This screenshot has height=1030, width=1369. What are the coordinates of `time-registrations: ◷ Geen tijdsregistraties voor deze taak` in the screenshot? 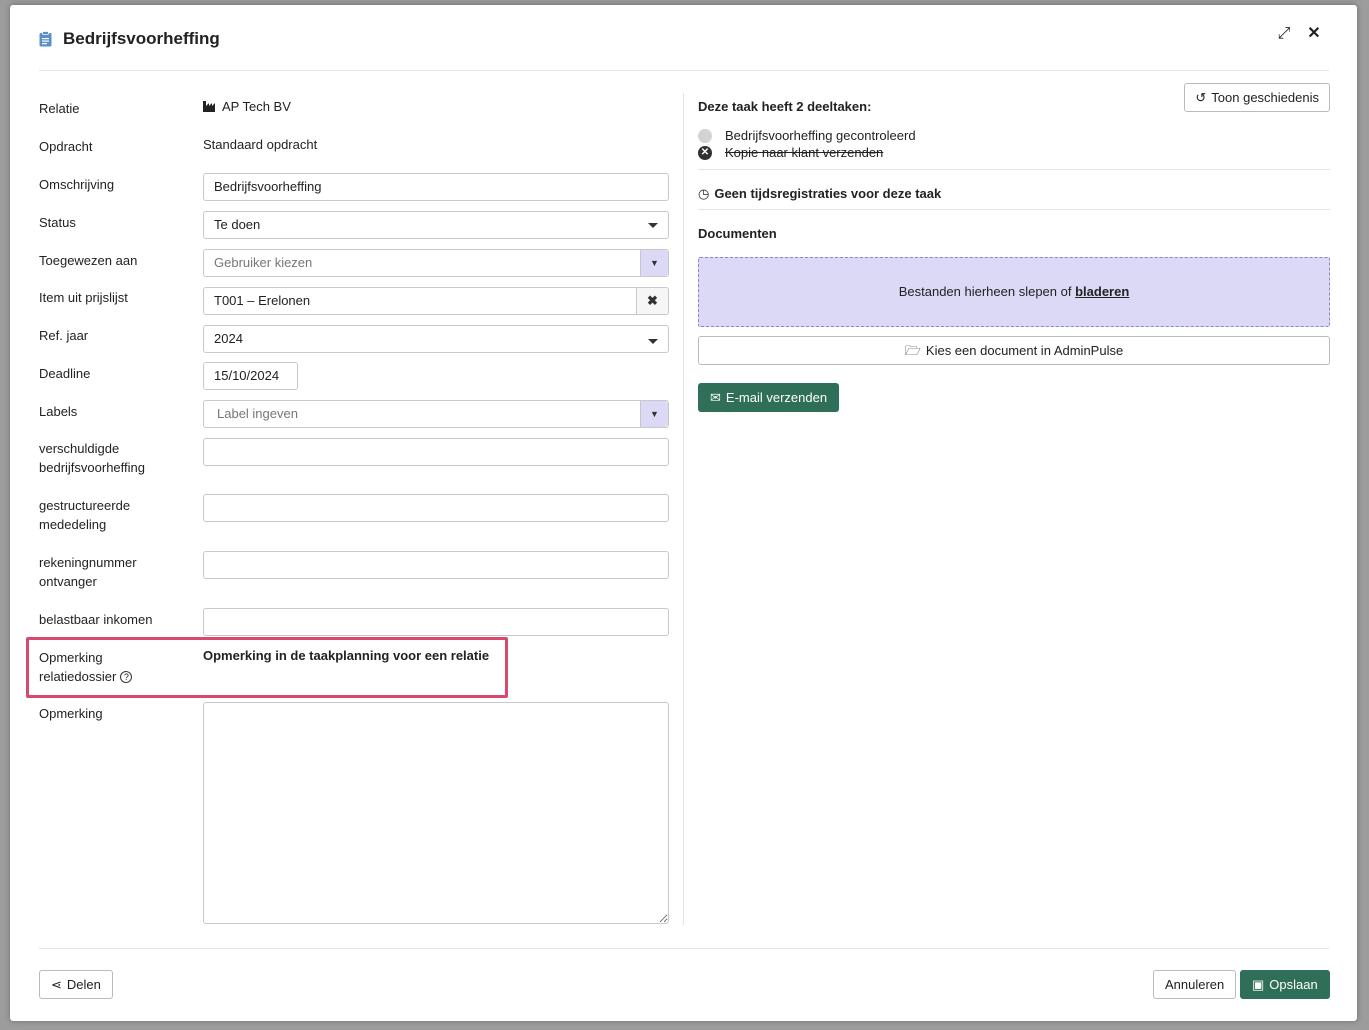 It's located at (819, 194).